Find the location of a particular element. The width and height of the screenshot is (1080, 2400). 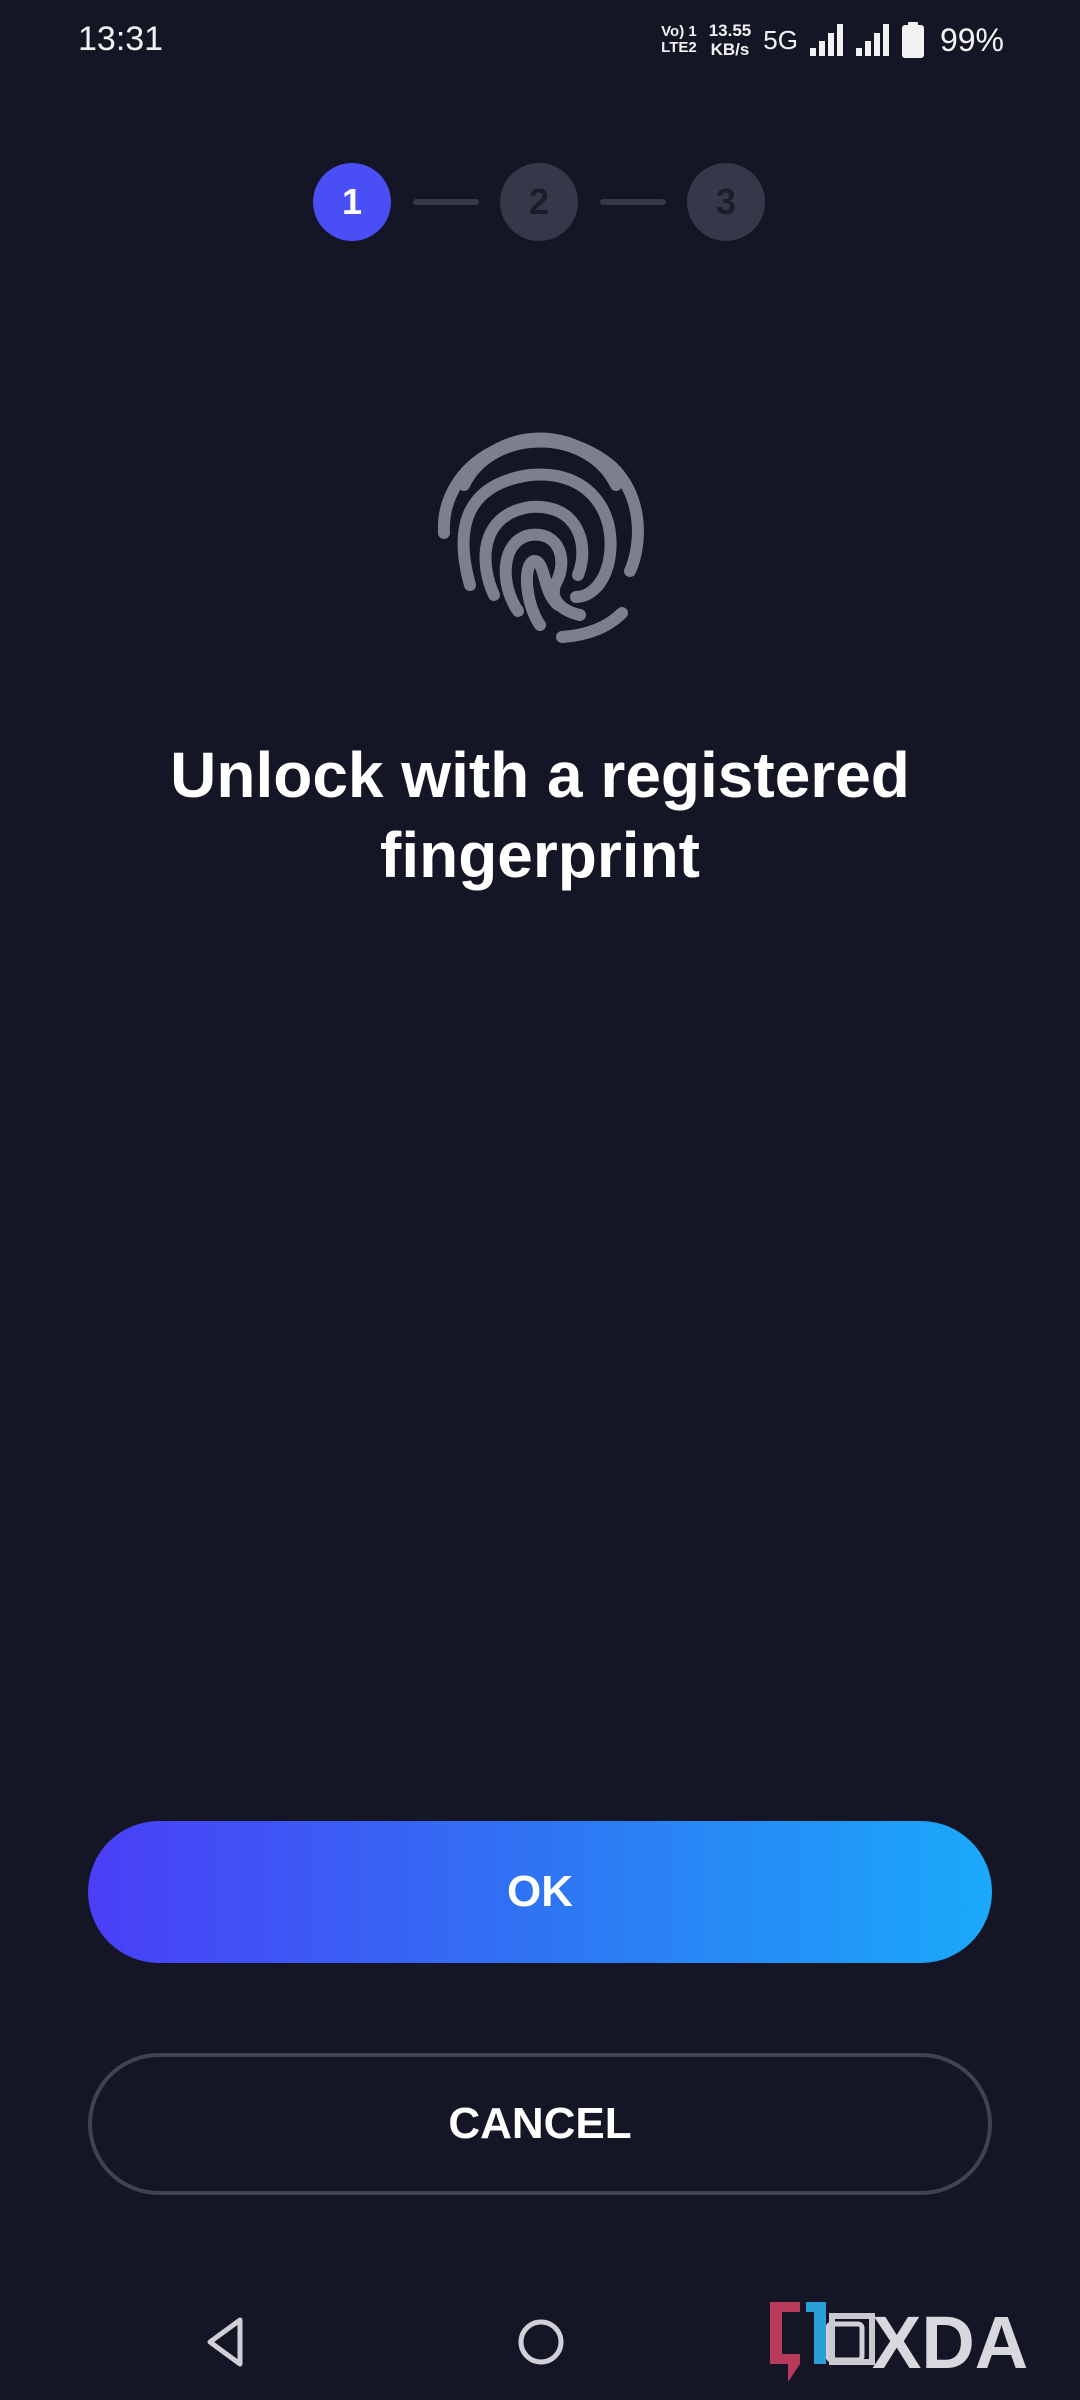

xda-logo-text: XDA is located at coordinates (950, 2342).